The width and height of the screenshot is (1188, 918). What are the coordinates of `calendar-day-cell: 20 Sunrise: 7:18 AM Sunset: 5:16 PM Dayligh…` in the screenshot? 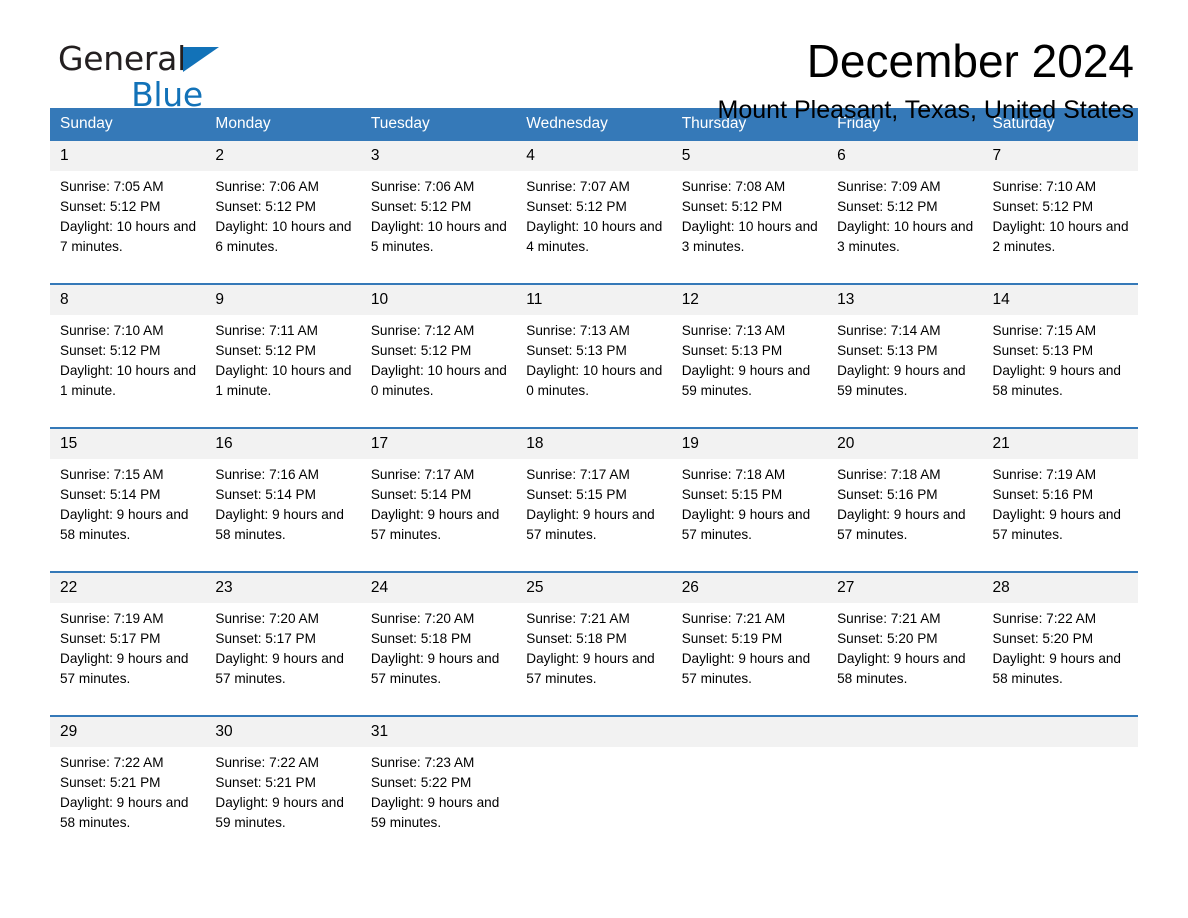 It's located at (905, 494).